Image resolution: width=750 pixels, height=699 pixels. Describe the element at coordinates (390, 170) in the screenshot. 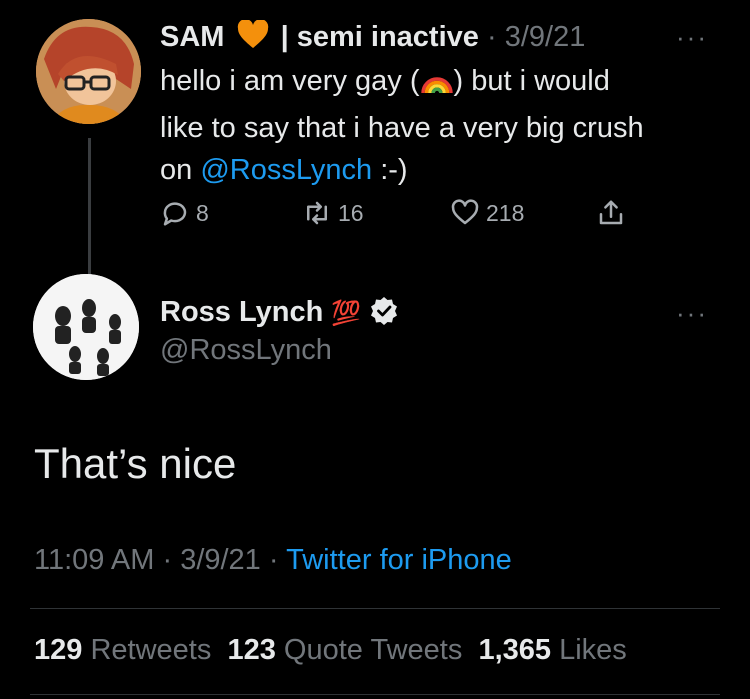

I see `parent-text-part: :-)` at that location.